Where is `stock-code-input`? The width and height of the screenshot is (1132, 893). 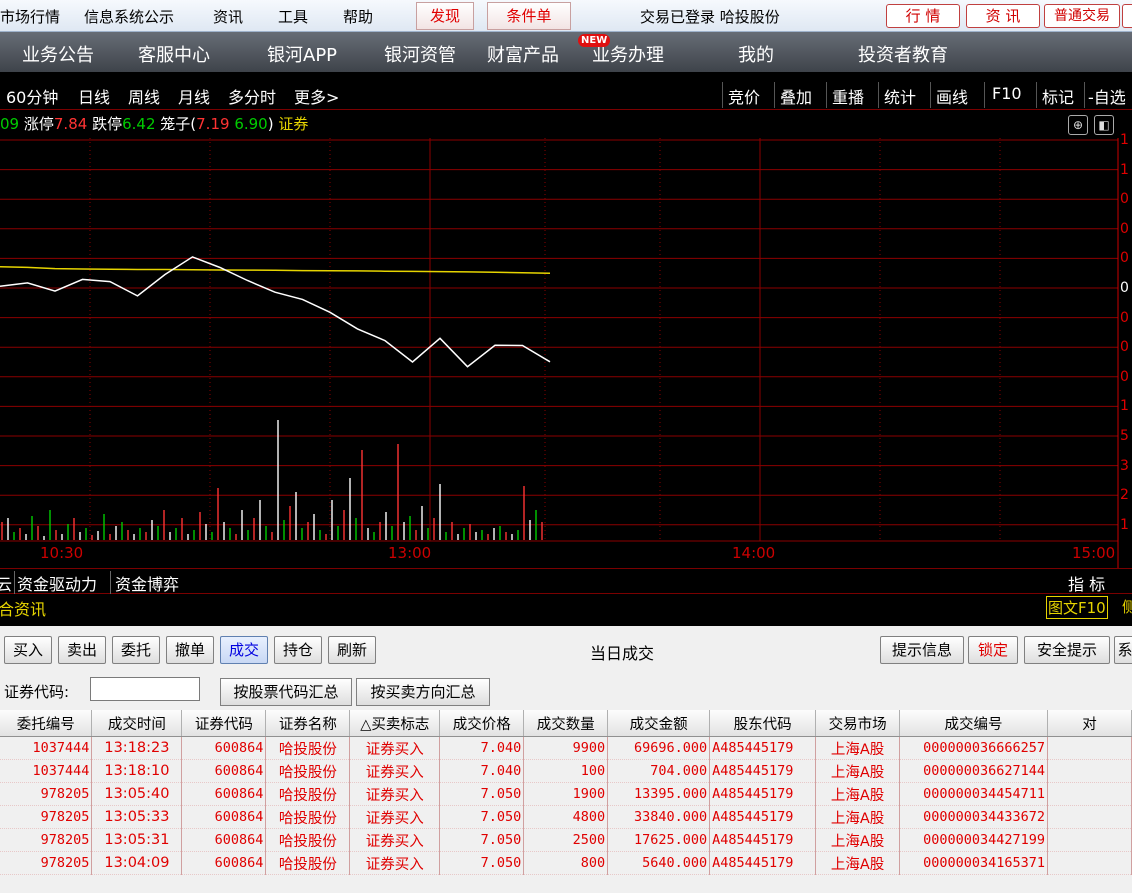
stock-code-input is located at coordinates (145, 689).